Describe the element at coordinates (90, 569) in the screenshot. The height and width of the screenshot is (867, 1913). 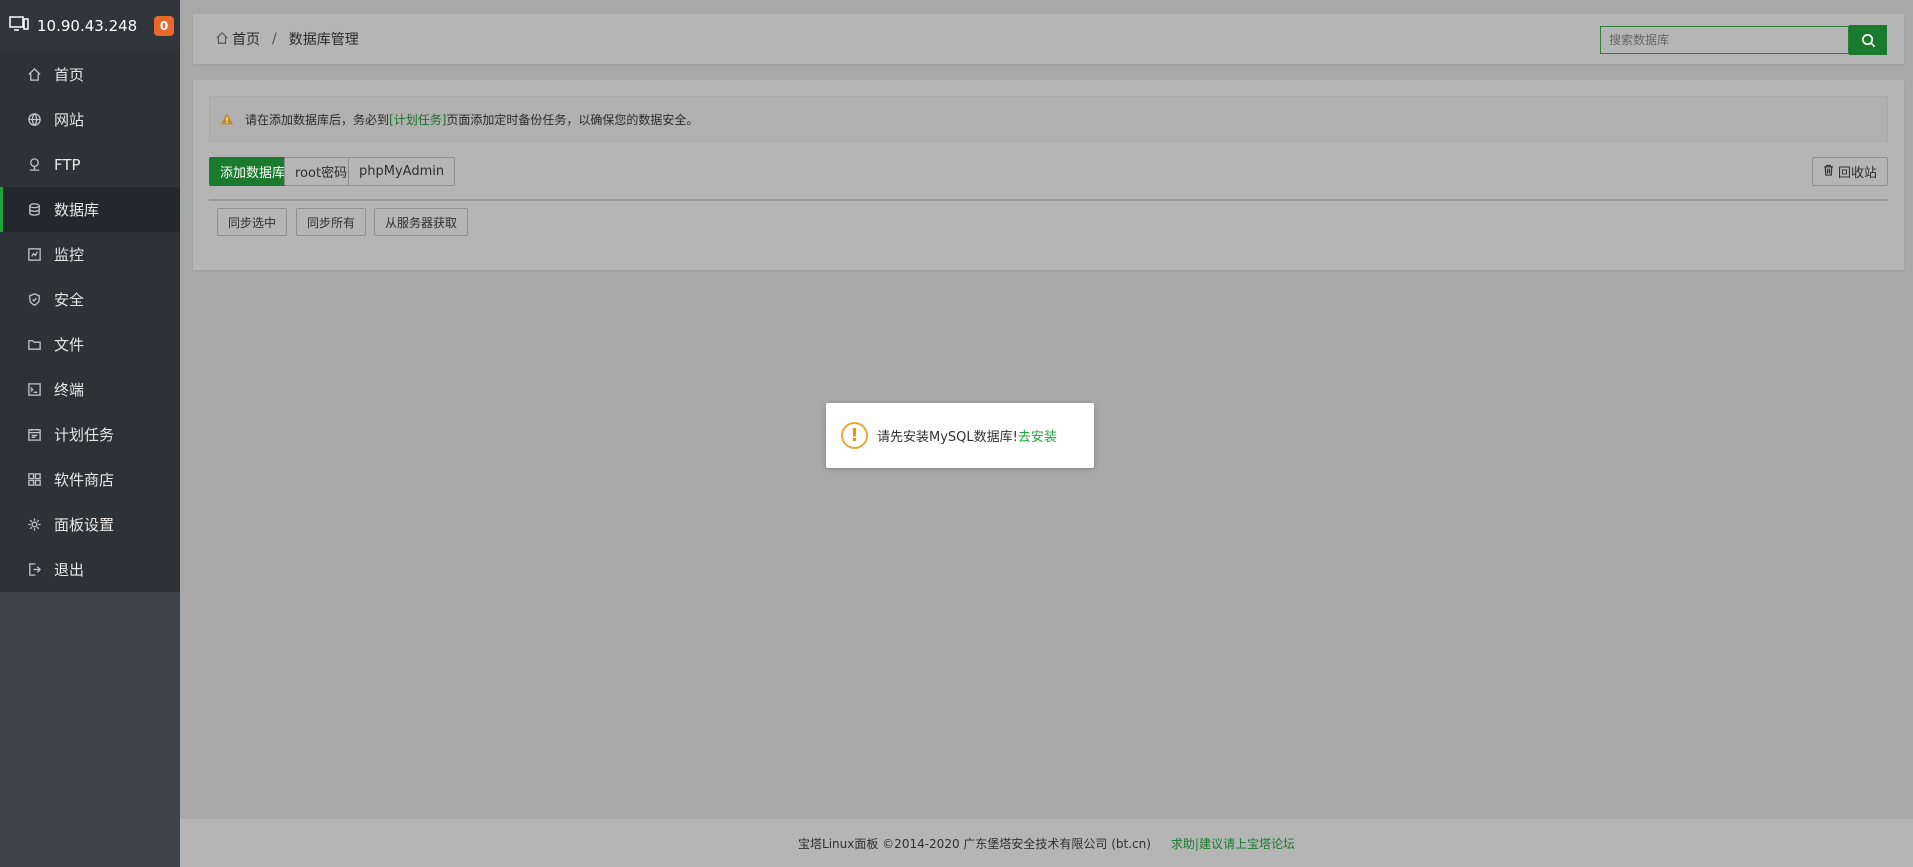
I see `sidebar-item-logout: 退出` at that location.